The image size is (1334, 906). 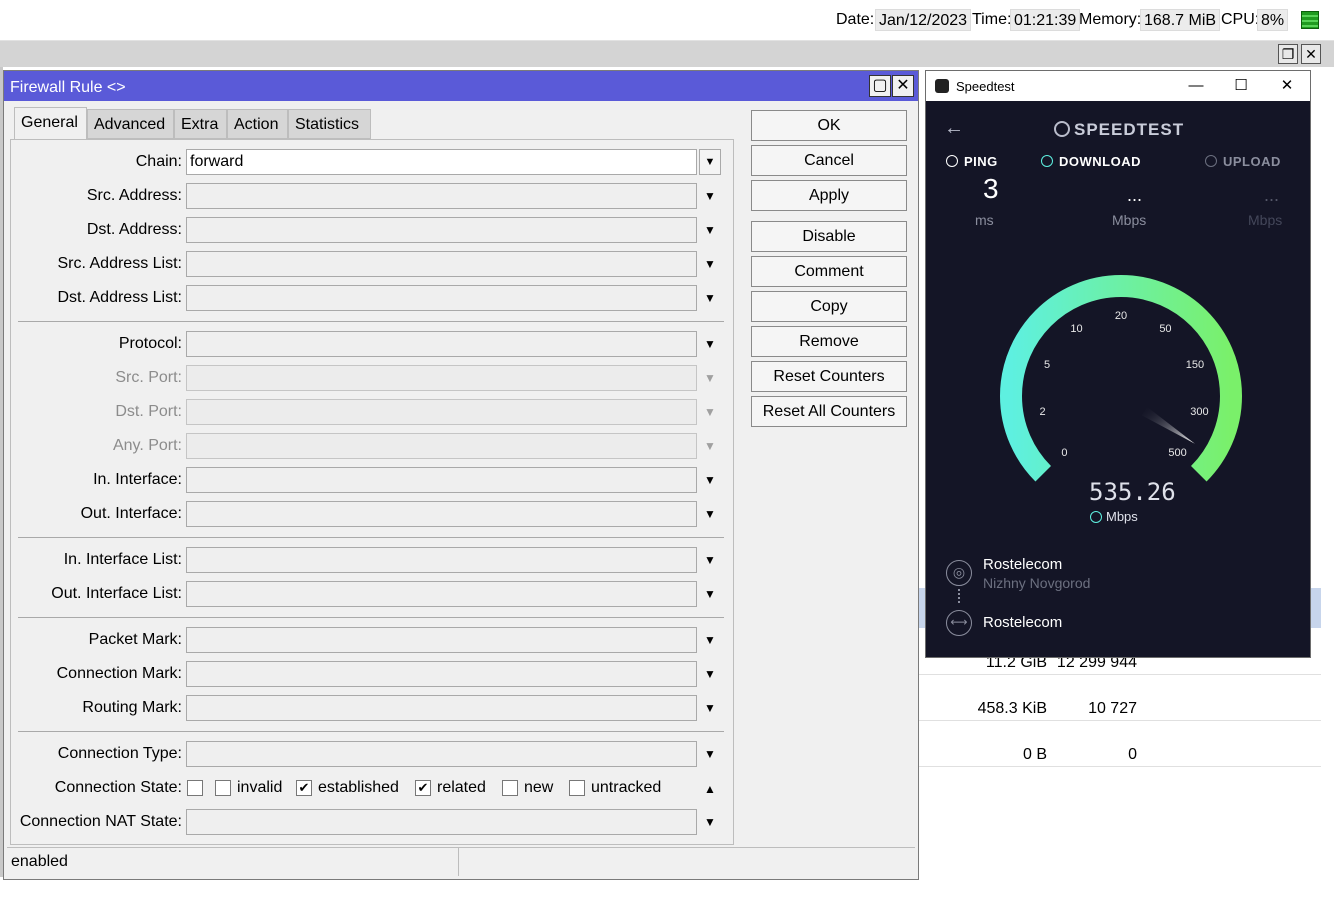 I want to click on packet-mark-input, so click(x=441, y=640).